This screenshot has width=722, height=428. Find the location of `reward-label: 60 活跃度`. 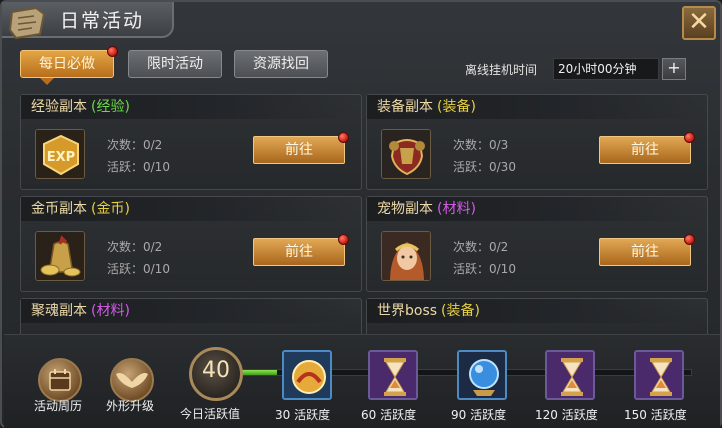

reward-label: 60 活跃度 is located at coordinates (389, 415).